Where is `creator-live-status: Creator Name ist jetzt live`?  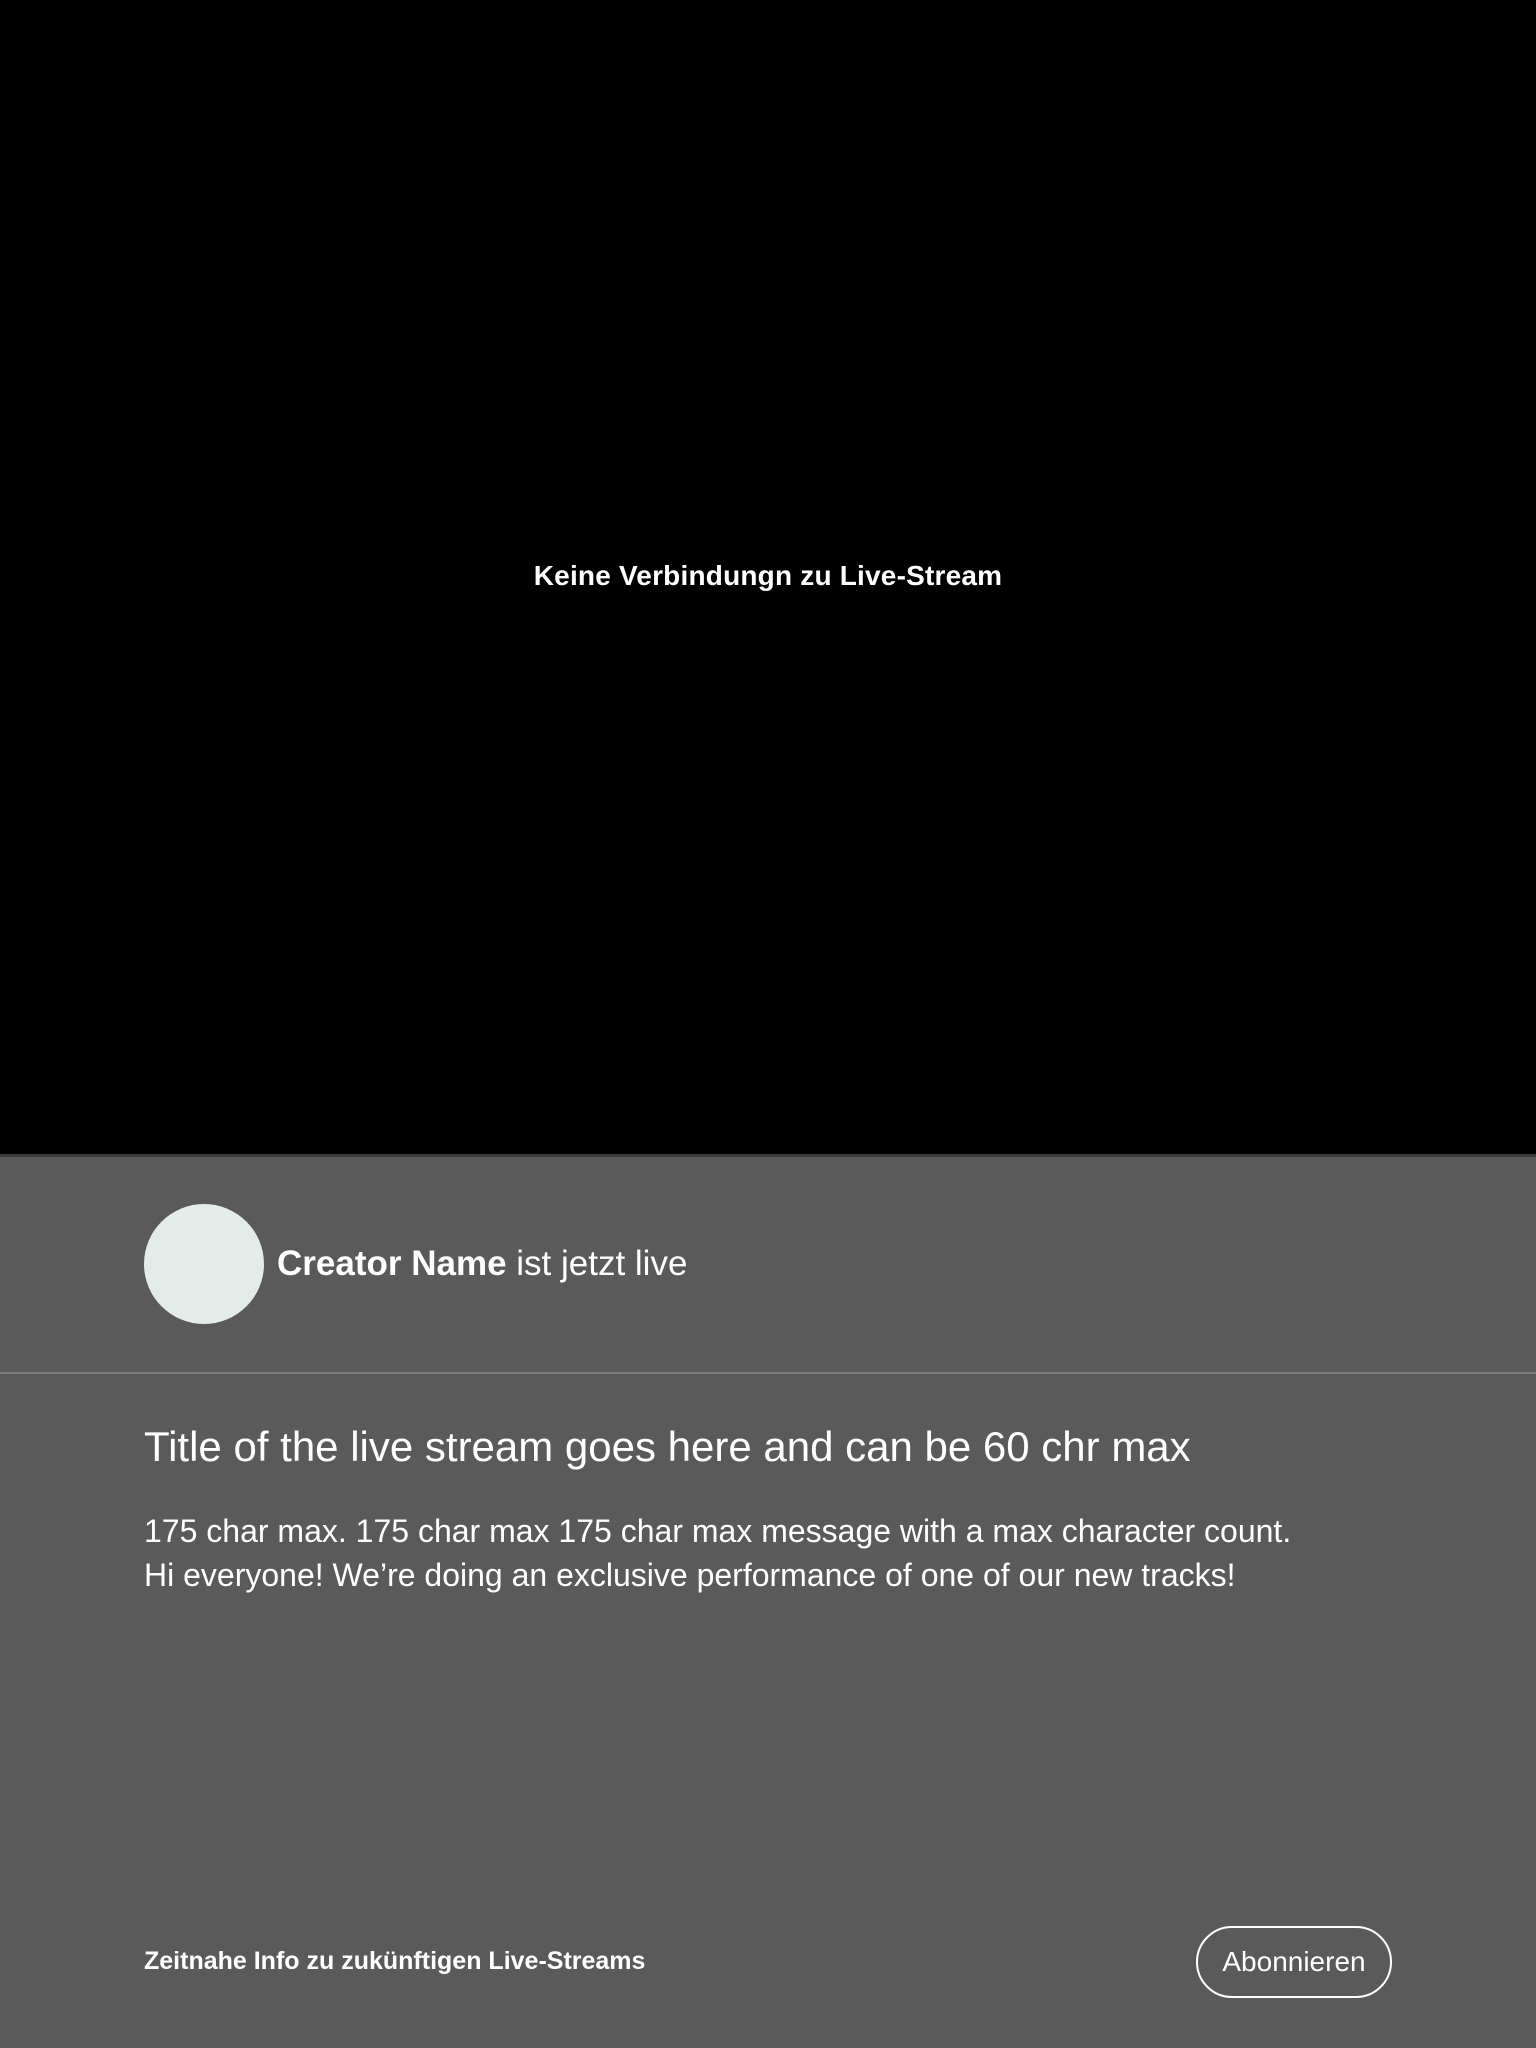
creator-live-status: Creator Name ist jetzt live is located at coordinates (482, 1264).